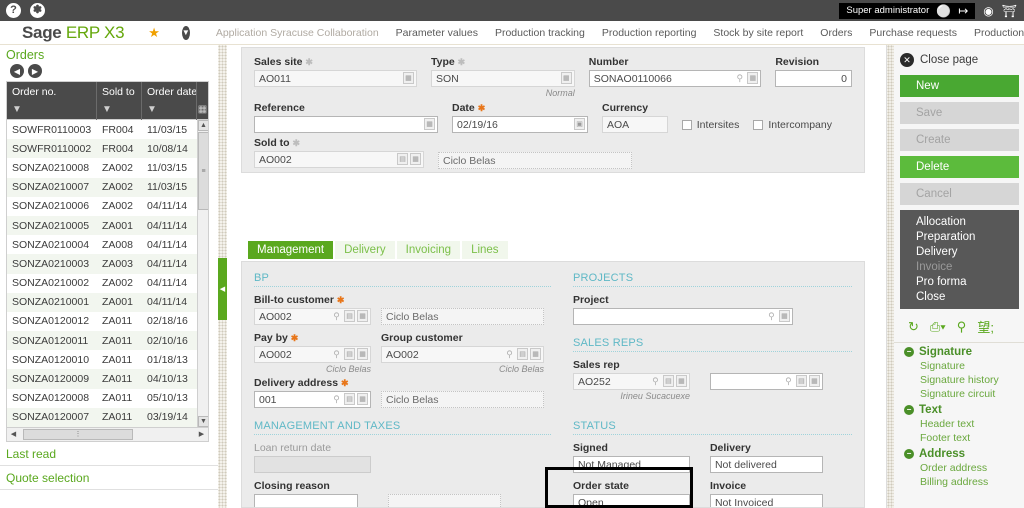 The image size is (1024, 508). What do you see at coordinates (535, 354) in the screenshot?
I see `group-customer-lookup-icon: ▦` at bounding box center [535, 354].